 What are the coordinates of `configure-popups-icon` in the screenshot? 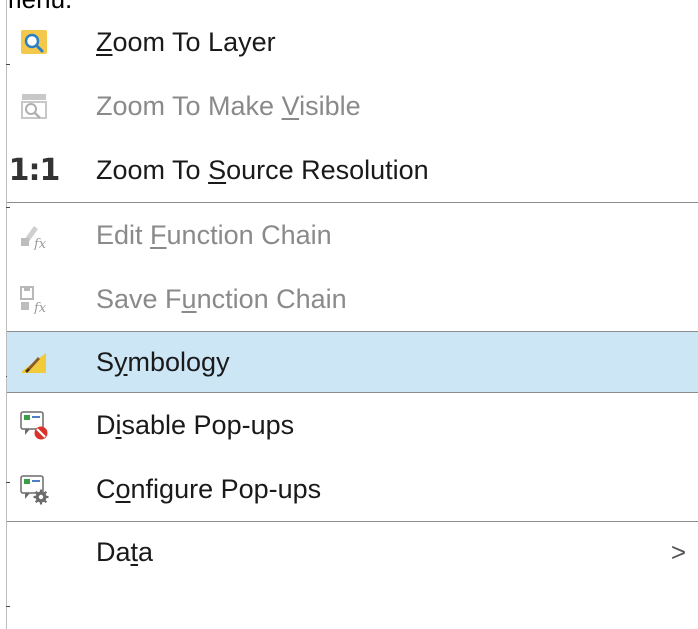 It's located at (34, 489).